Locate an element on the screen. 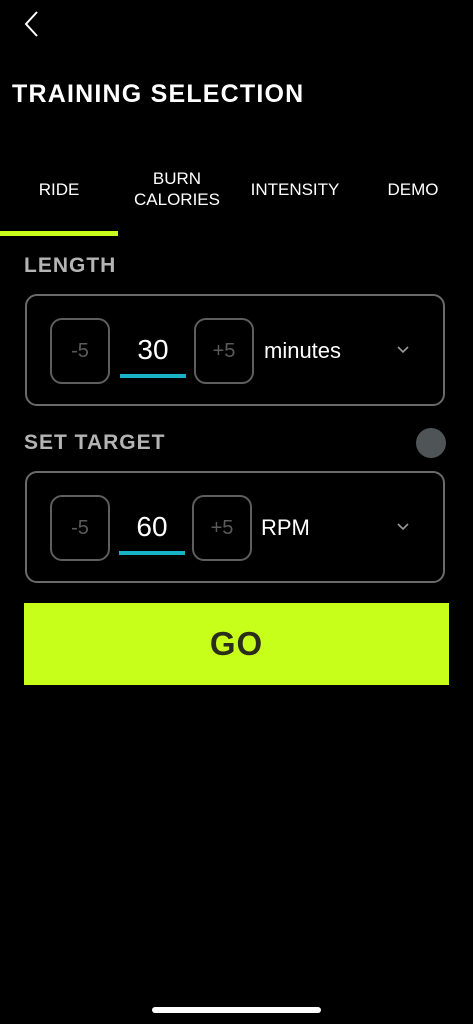 The width and height of the screenshot is (473, 1024). length-value-field is located at coordinates (153, 353).